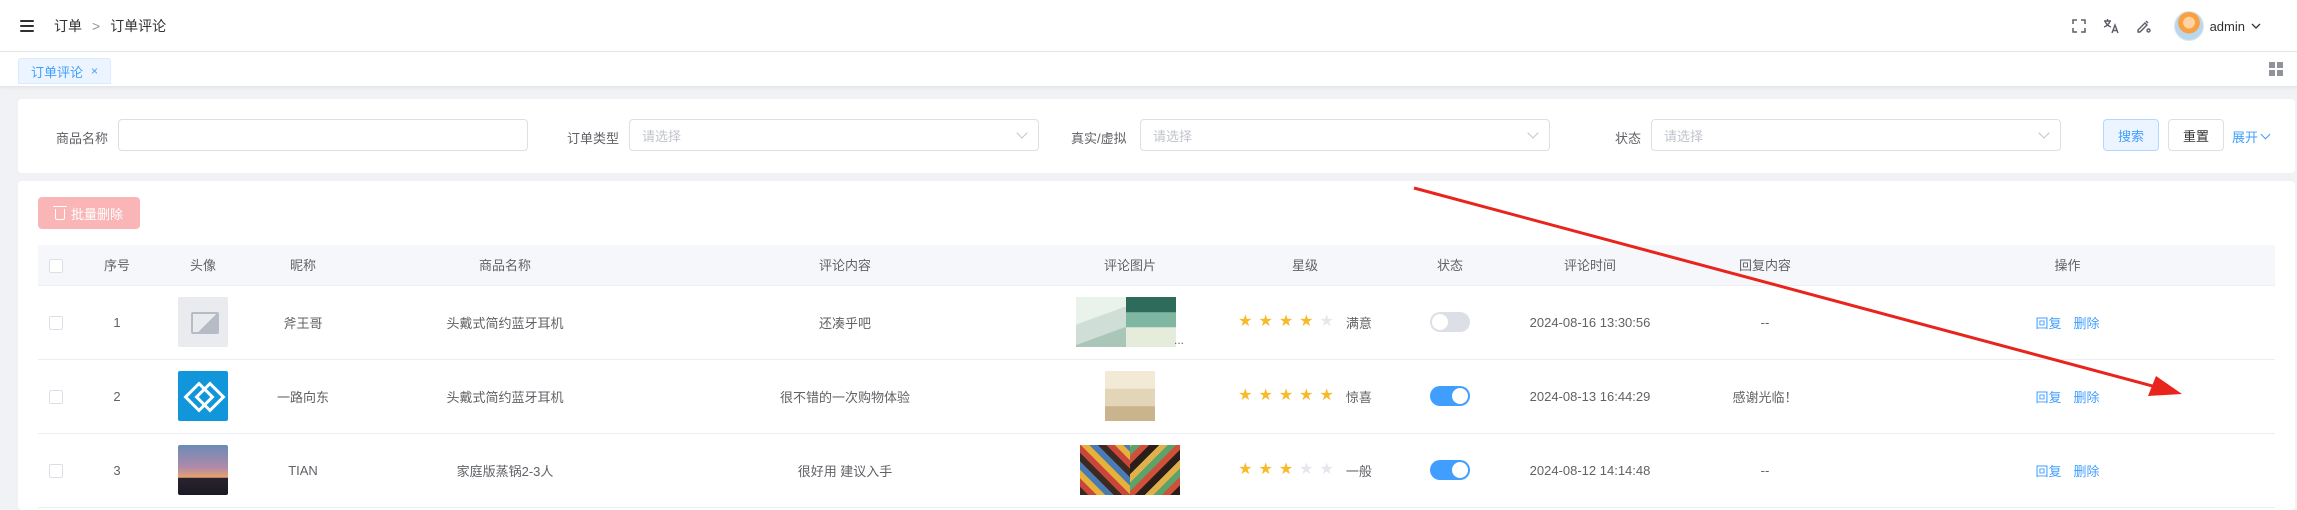  What do you see at coordinates (89, 213) in the screenshot?
I see `batch-delete-button: 批量删除` at bounding box center [89, 213].